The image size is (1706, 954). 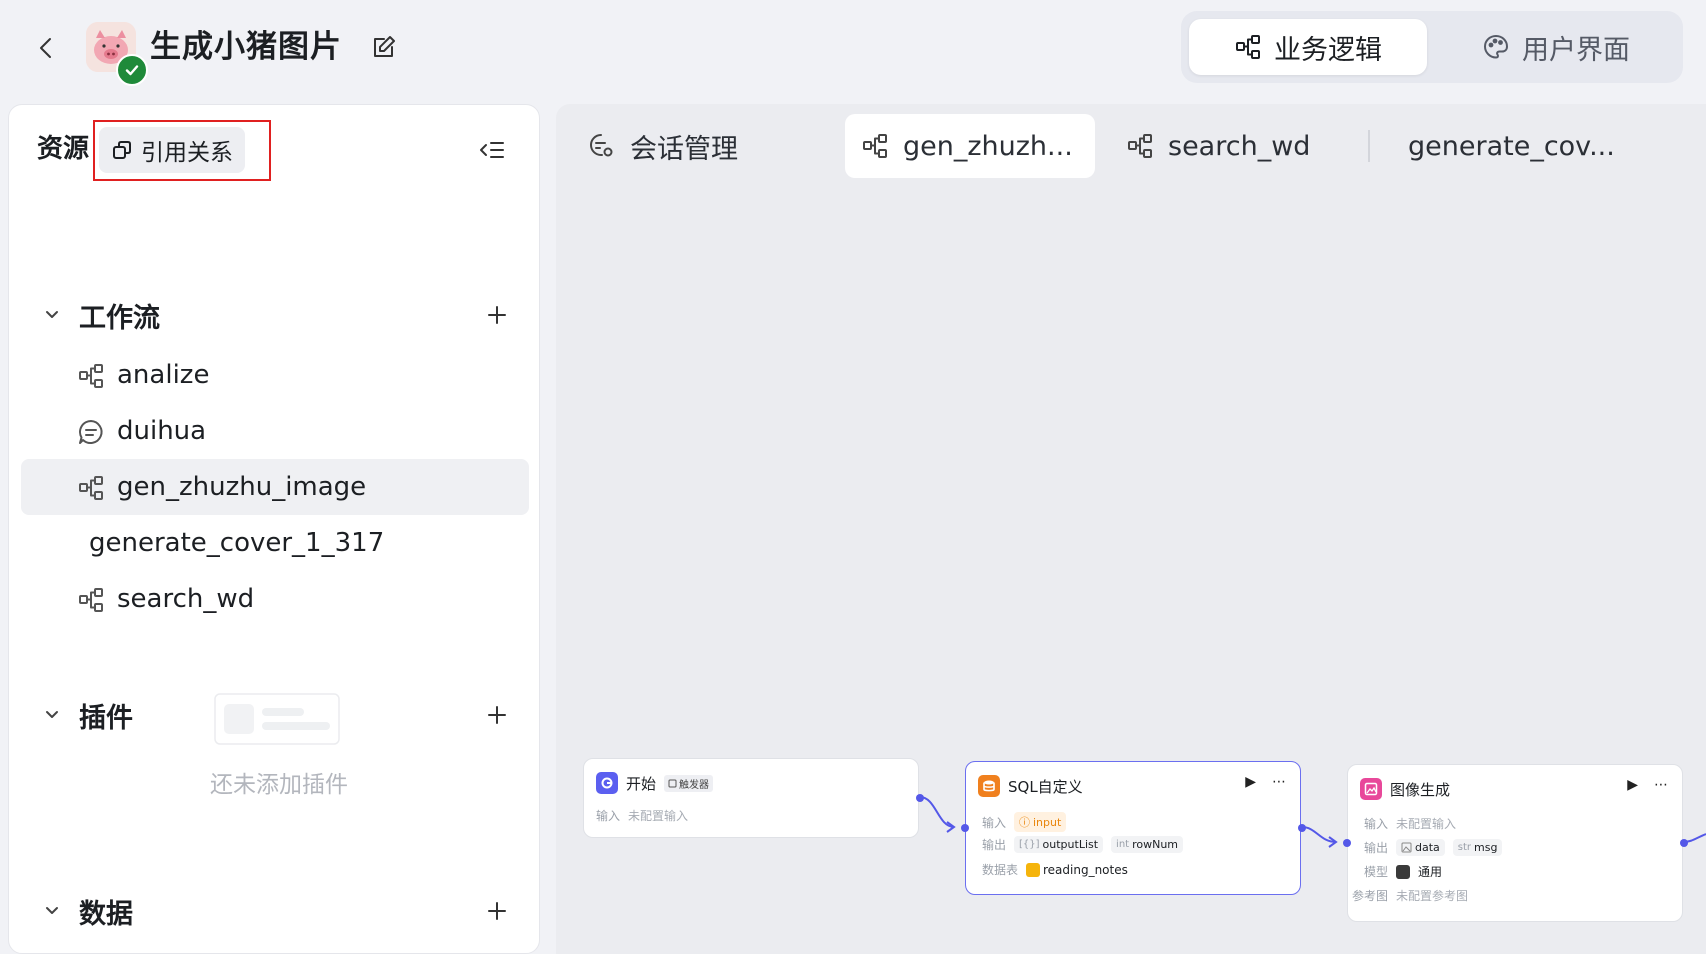 I want to click on node-start: 开始 触发器 输入 未配置输入, so click(x=753, y=798).